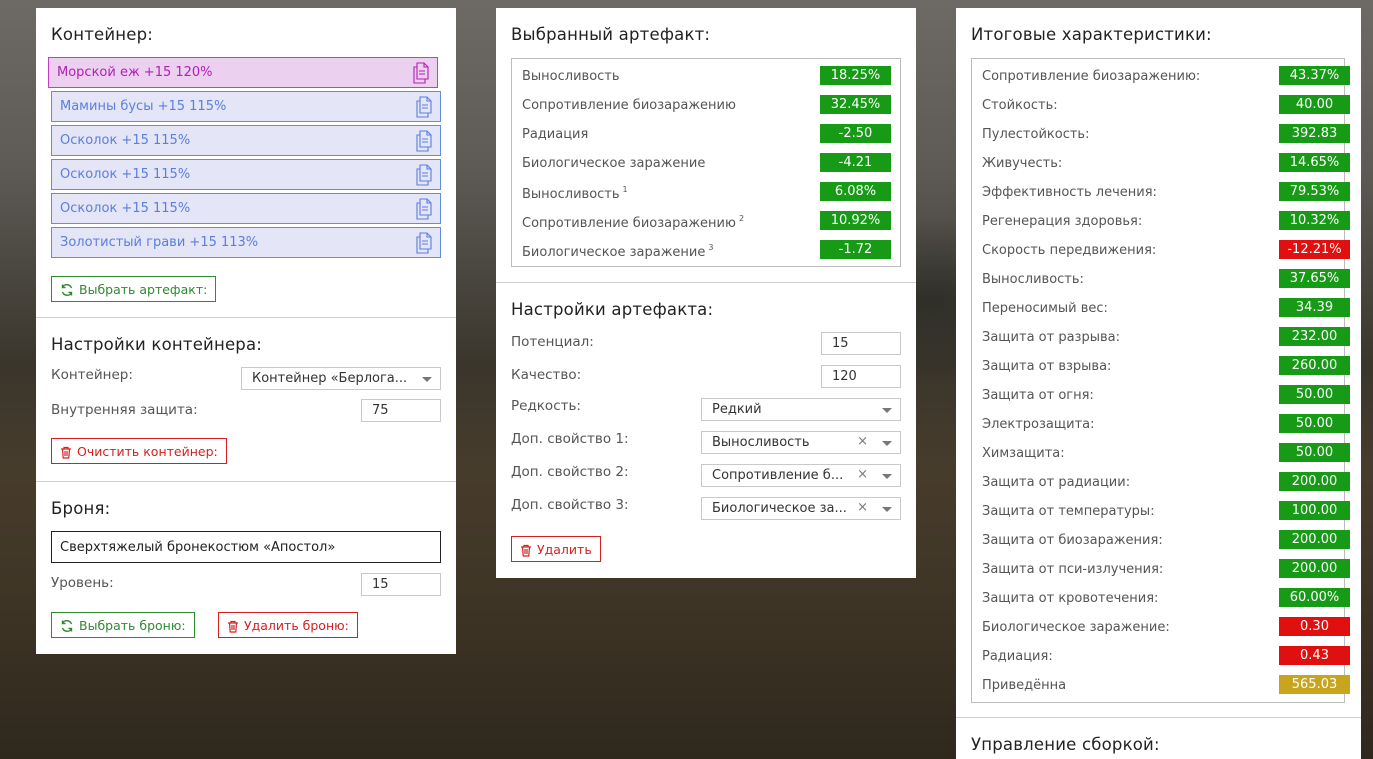  I want to click on stat-row: Защита от взрыва: 260.00, so click(1161, 366).